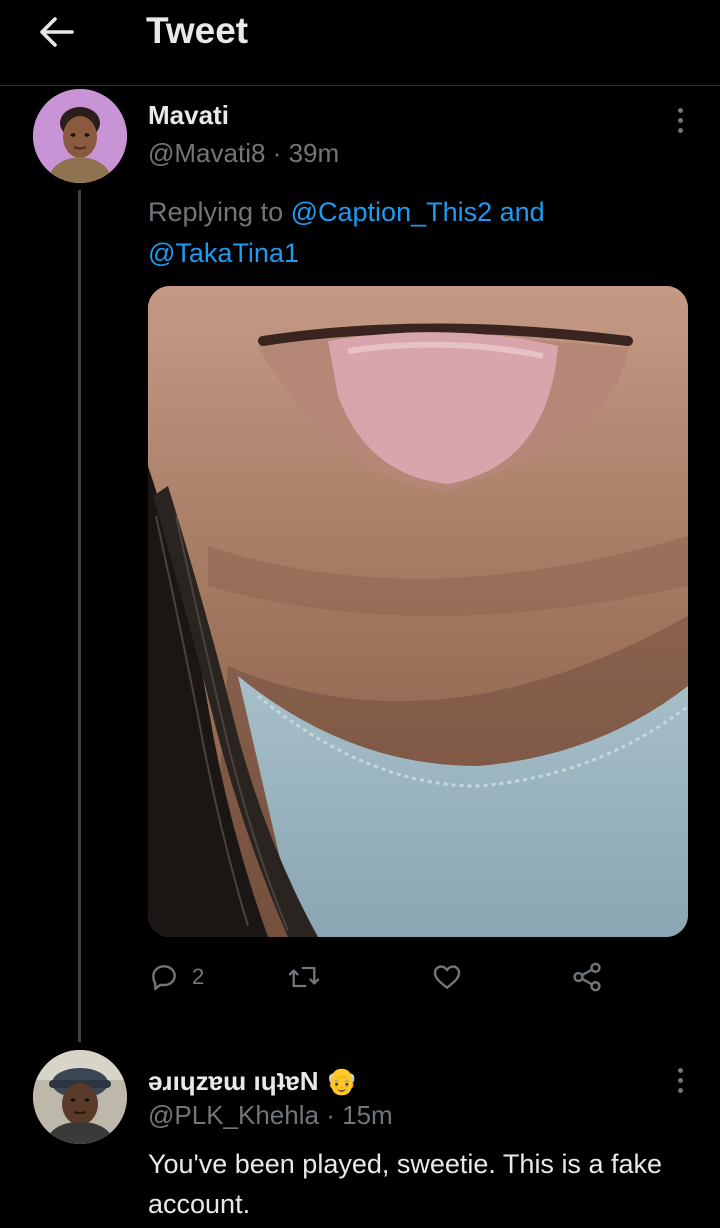  Describe the element at coordinates (522, 212) in the screenshot. I see `conjunction: and` at that location.